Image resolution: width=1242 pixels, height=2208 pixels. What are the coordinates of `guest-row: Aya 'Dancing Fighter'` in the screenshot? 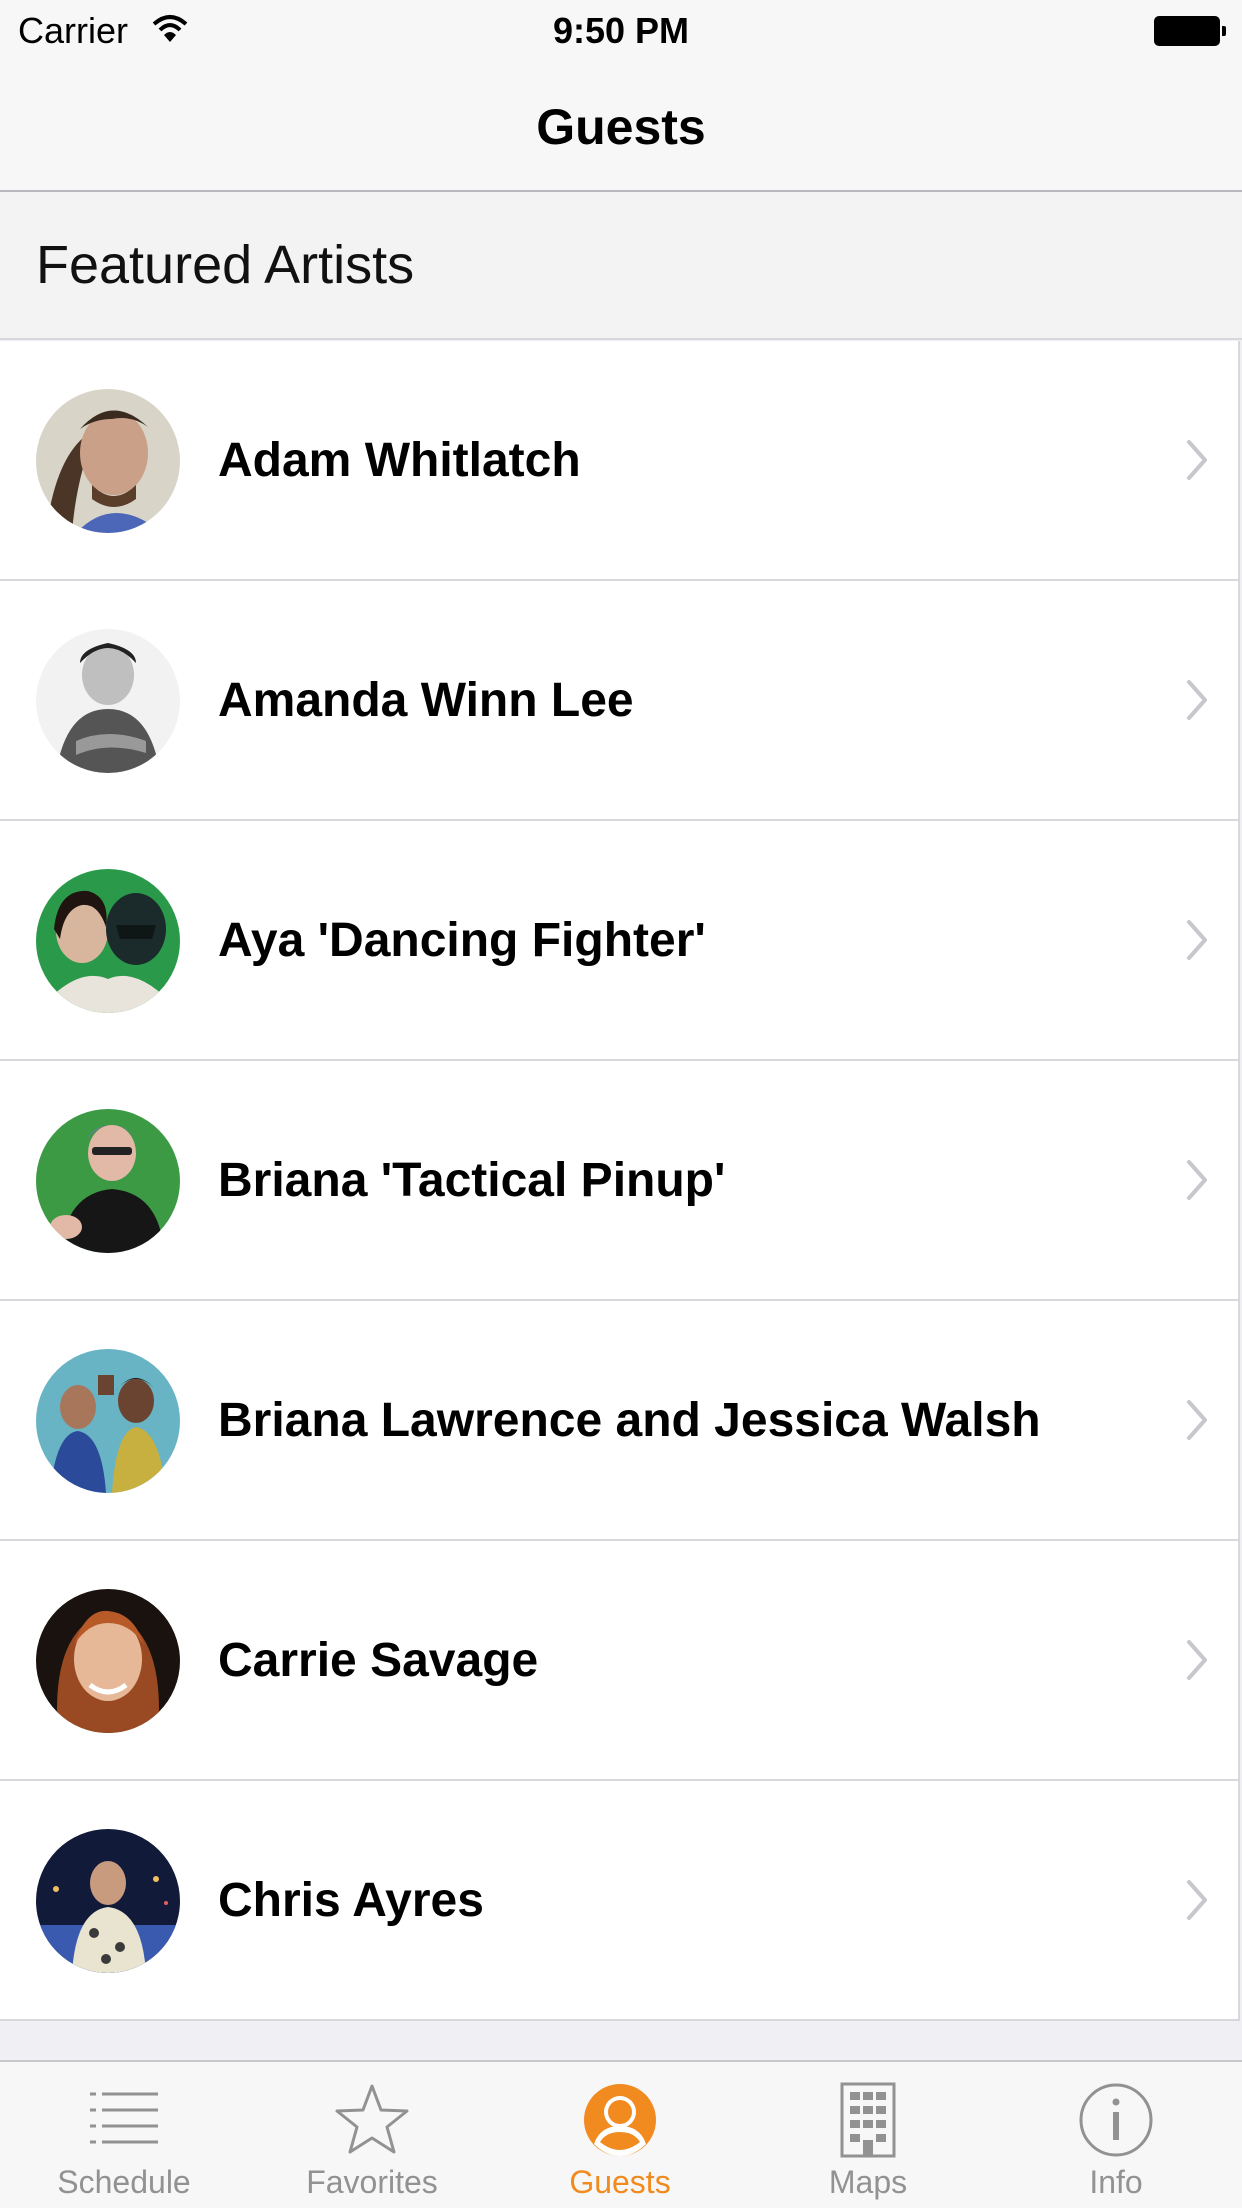 It's located at (619, 941).